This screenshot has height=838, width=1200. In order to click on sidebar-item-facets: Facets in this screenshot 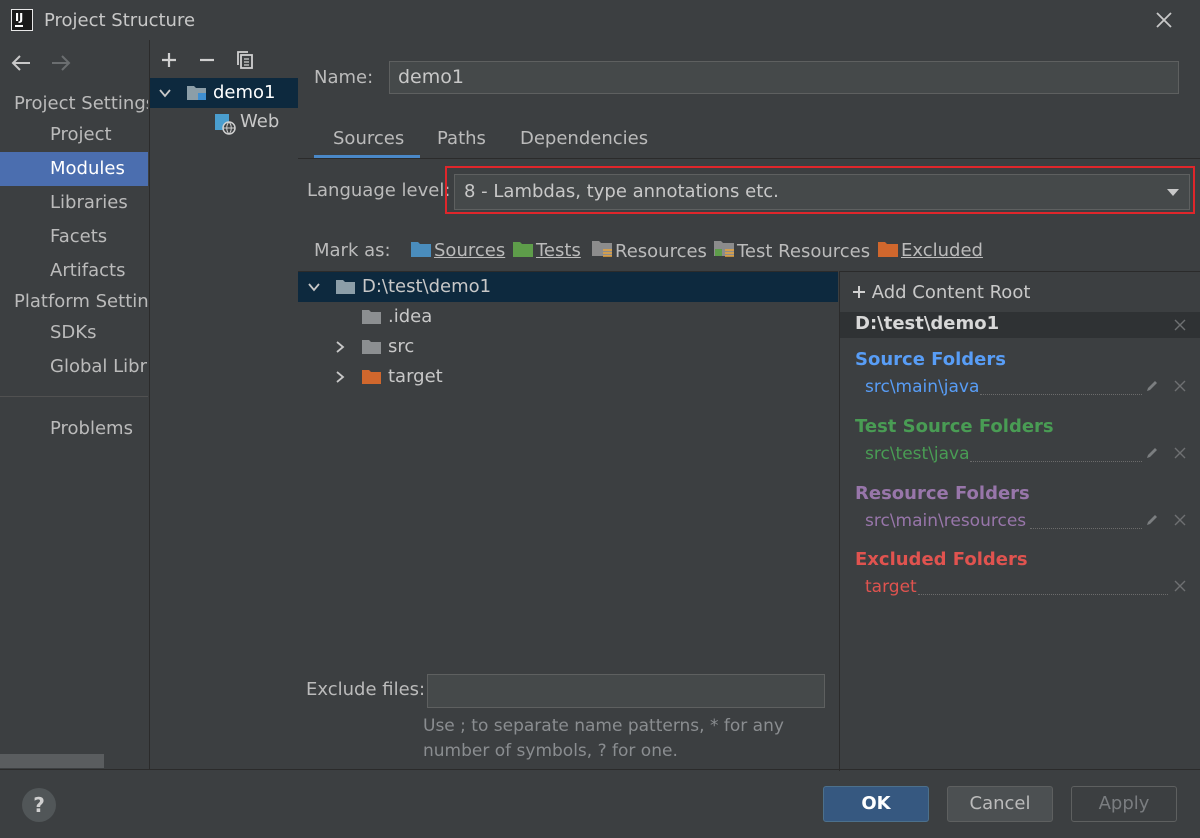, I will do `click(74, 237)`.